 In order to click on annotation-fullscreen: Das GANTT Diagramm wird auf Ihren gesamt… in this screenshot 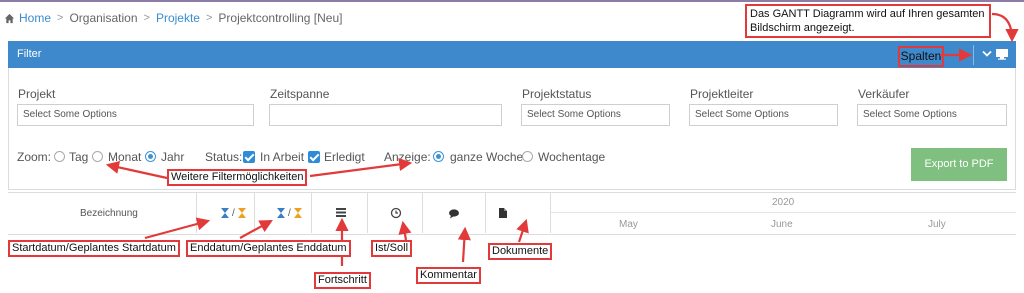, I will do `click(868, 21)`.